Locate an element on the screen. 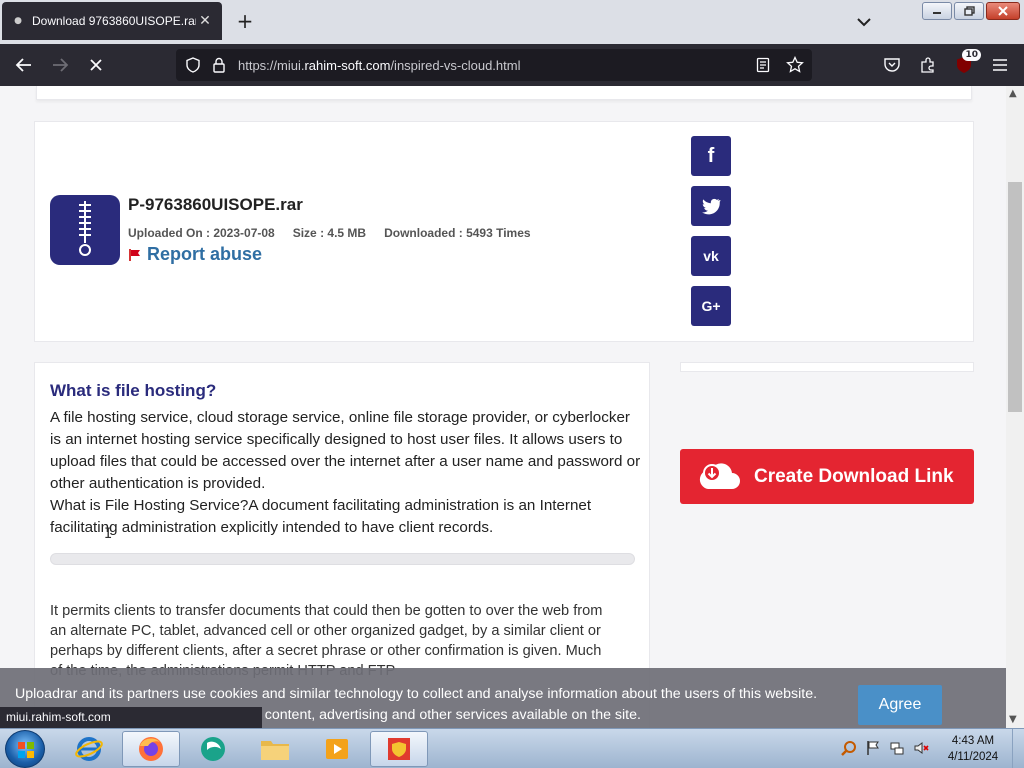  show-desktop-button is located at coordinates (1018, 748).